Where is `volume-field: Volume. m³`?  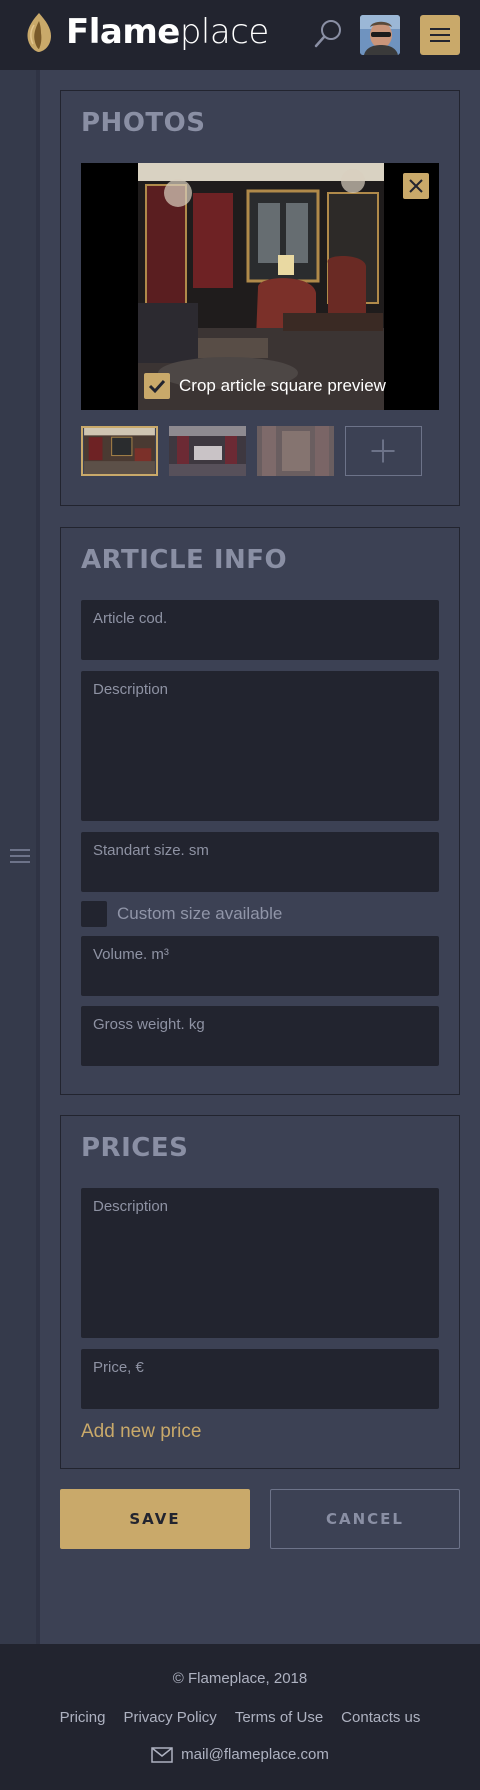
volume-field: Volume. m³ is located at coordinates (260, 966).